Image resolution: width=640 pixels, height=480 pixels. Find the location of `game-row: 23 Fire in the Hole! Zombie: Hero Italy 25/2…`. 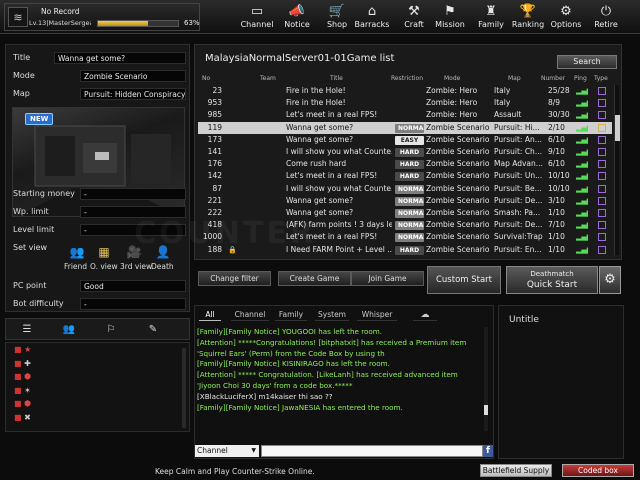

game-row: 23 Fire in the Hole! Zombie: Hero Italy 25/2… is located at coordinates (405, 91).